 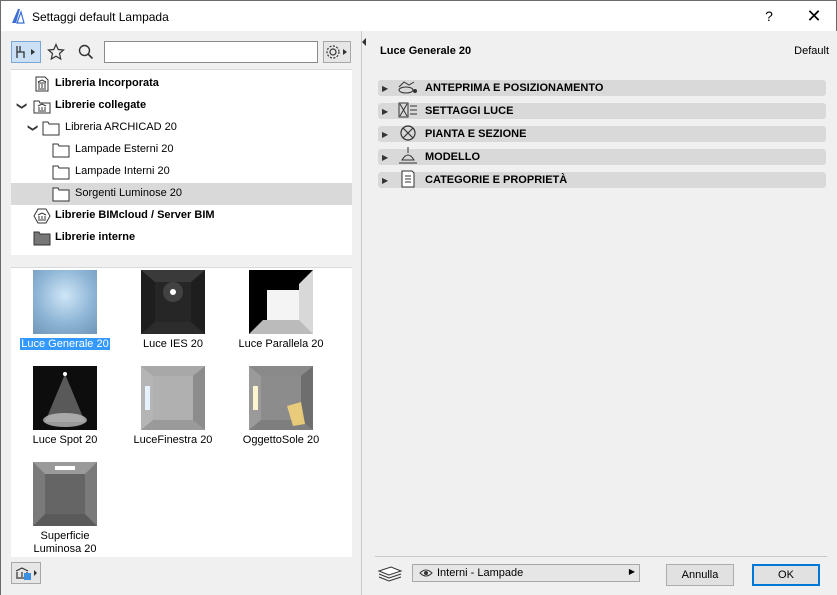 What do you see at coordinates (121, 127) in the screenshot?
I see `tree-item-label: Libreria ARCHICAD 20` at bounding box center [121, 127].